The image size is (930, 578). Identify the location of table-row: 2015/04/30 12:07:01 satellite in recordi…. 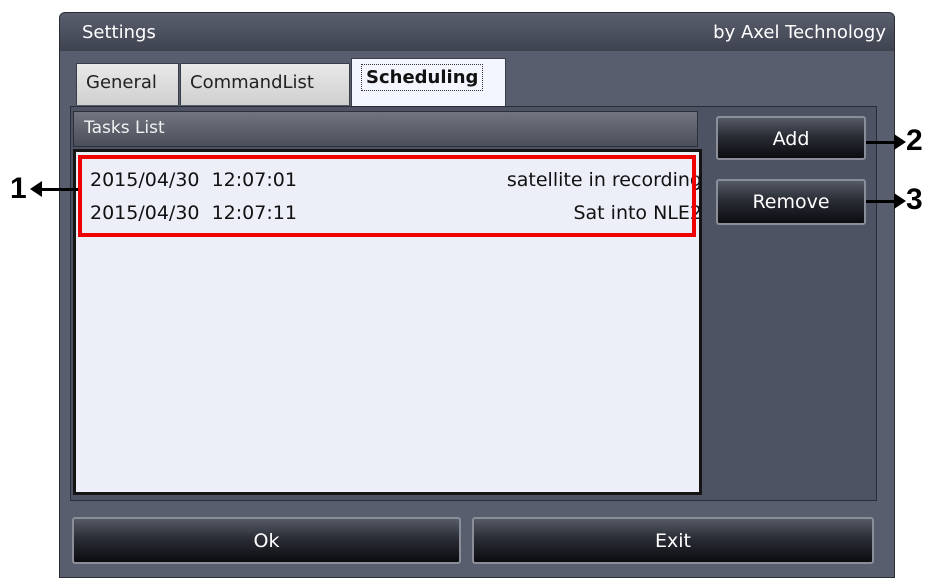
(398, 179).